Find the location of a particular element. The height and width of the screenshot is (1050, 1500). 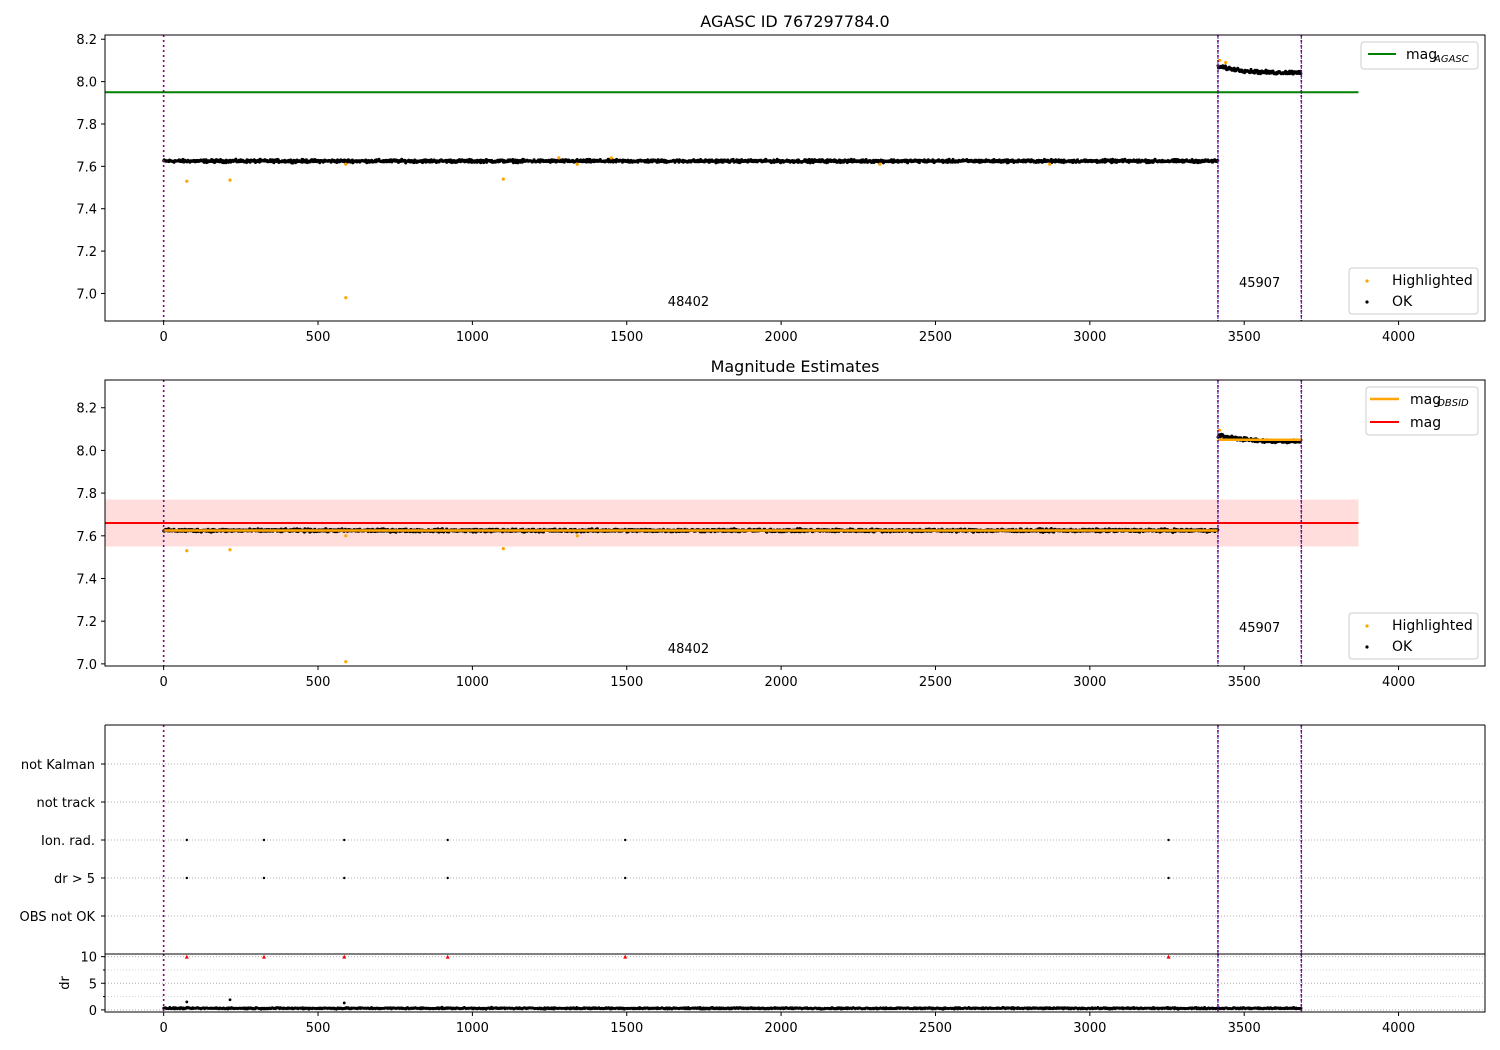

legend-mag-agasc: mag AGASC is located at coordinates (1419, 55).